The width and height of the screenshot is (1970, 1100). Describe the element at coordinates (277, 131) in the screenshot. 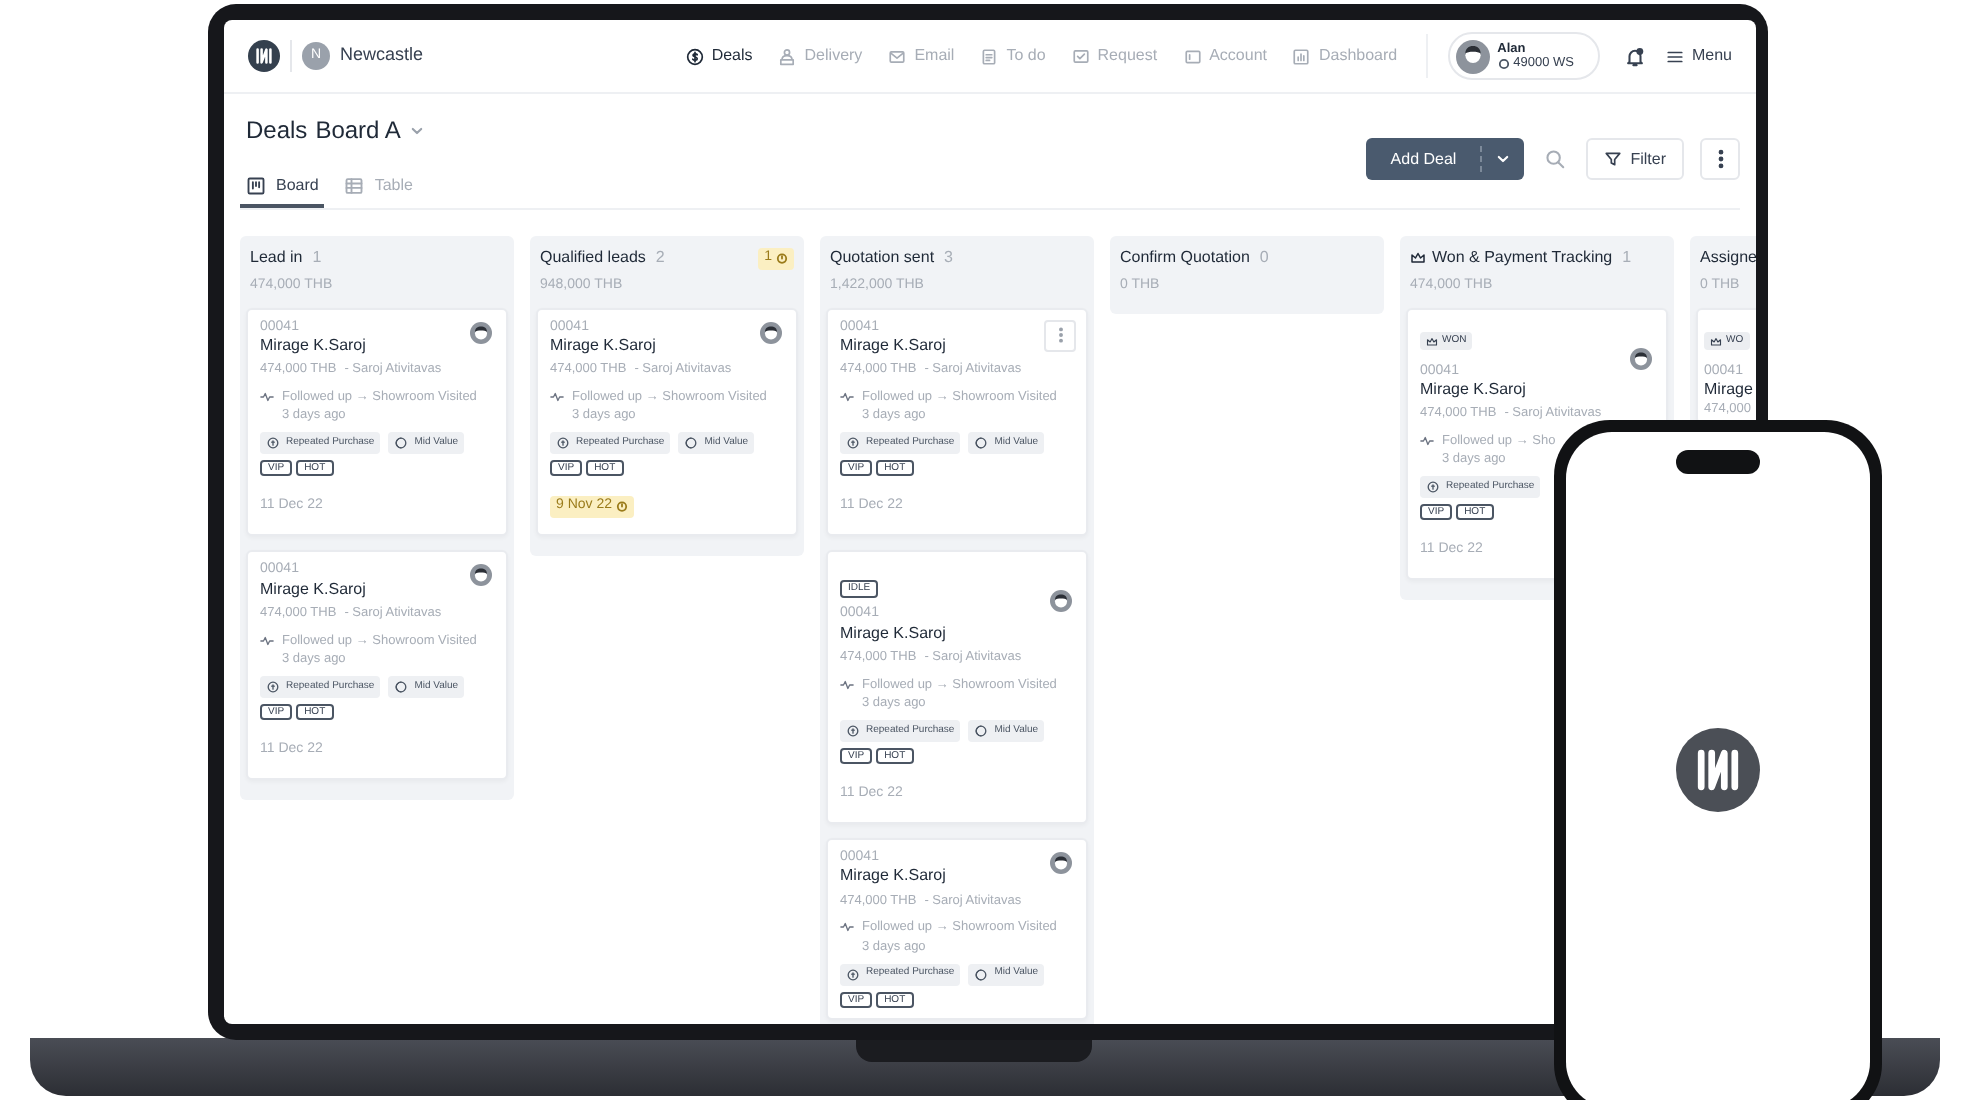

I see `page-title: Deals` at that location.